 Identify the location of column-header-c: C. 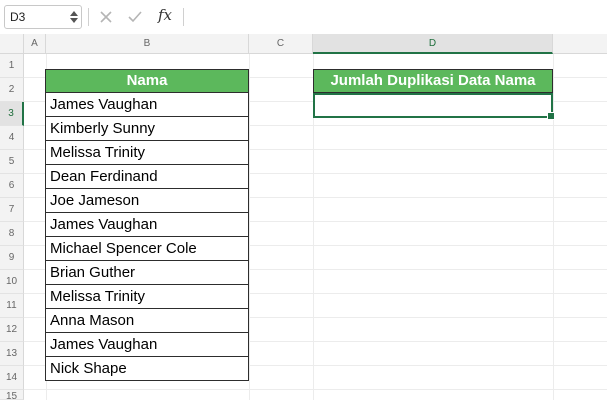
(281, 44).